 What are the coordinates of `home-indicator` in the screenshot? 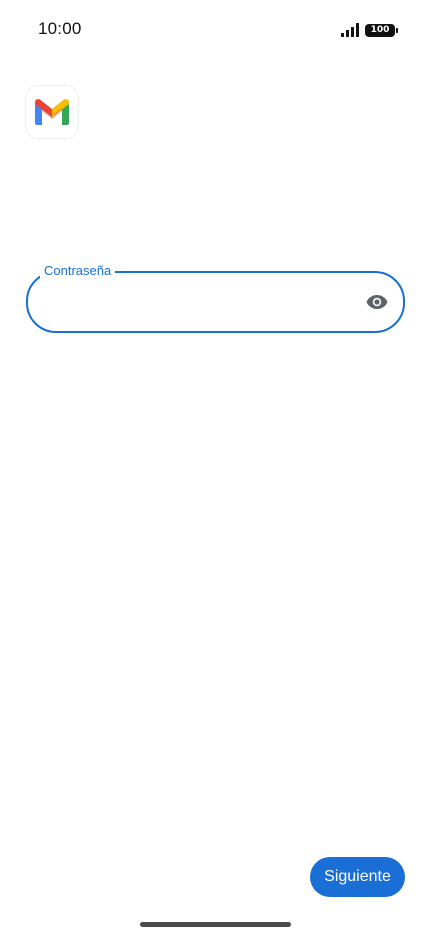 It's located at (215, 924).